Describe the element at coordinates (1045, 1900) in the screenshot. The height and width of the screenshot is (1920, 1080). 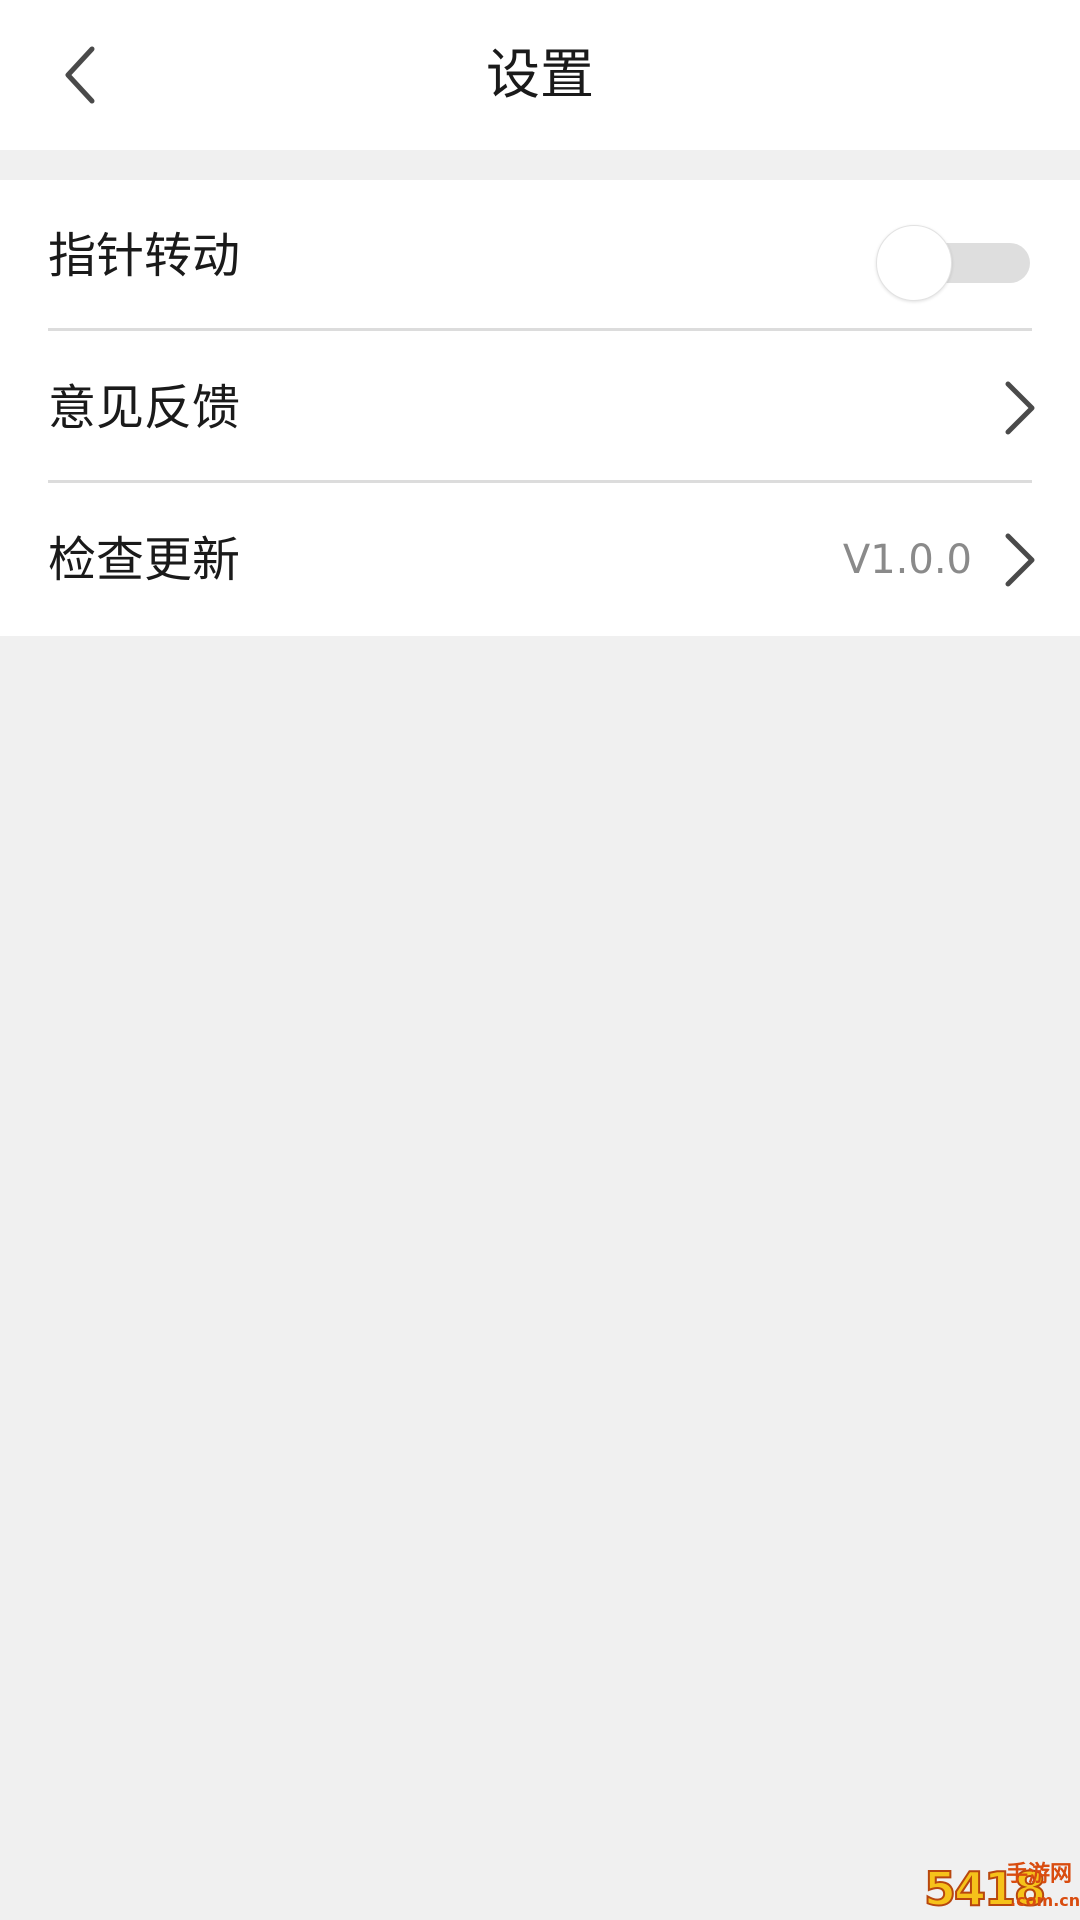
I see `watermark-bottom-text: .com.cn` at that location.